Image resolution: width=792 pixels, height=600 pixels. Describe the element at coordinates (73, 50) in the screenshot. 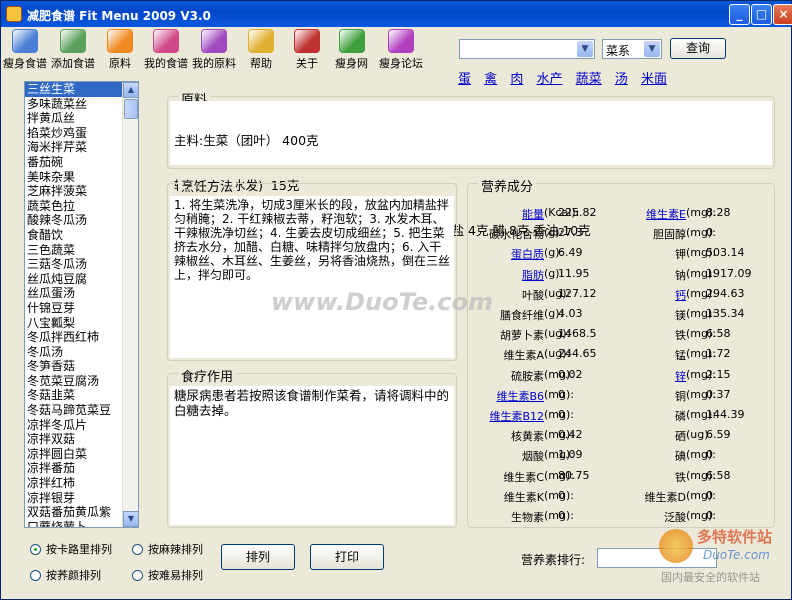

I see `toolbar-button-add-recipe: 添加食谱` at that location.